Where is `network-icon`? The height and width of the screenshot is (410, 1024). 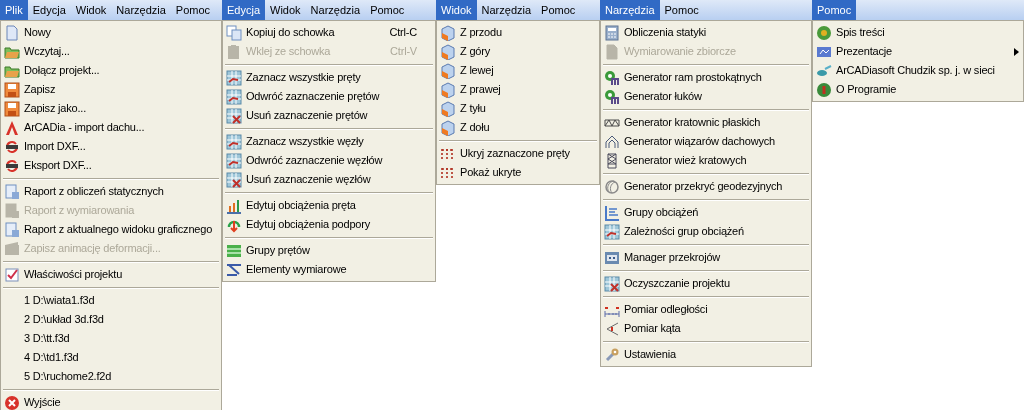
network-icon is located at coordinates (824, 70).